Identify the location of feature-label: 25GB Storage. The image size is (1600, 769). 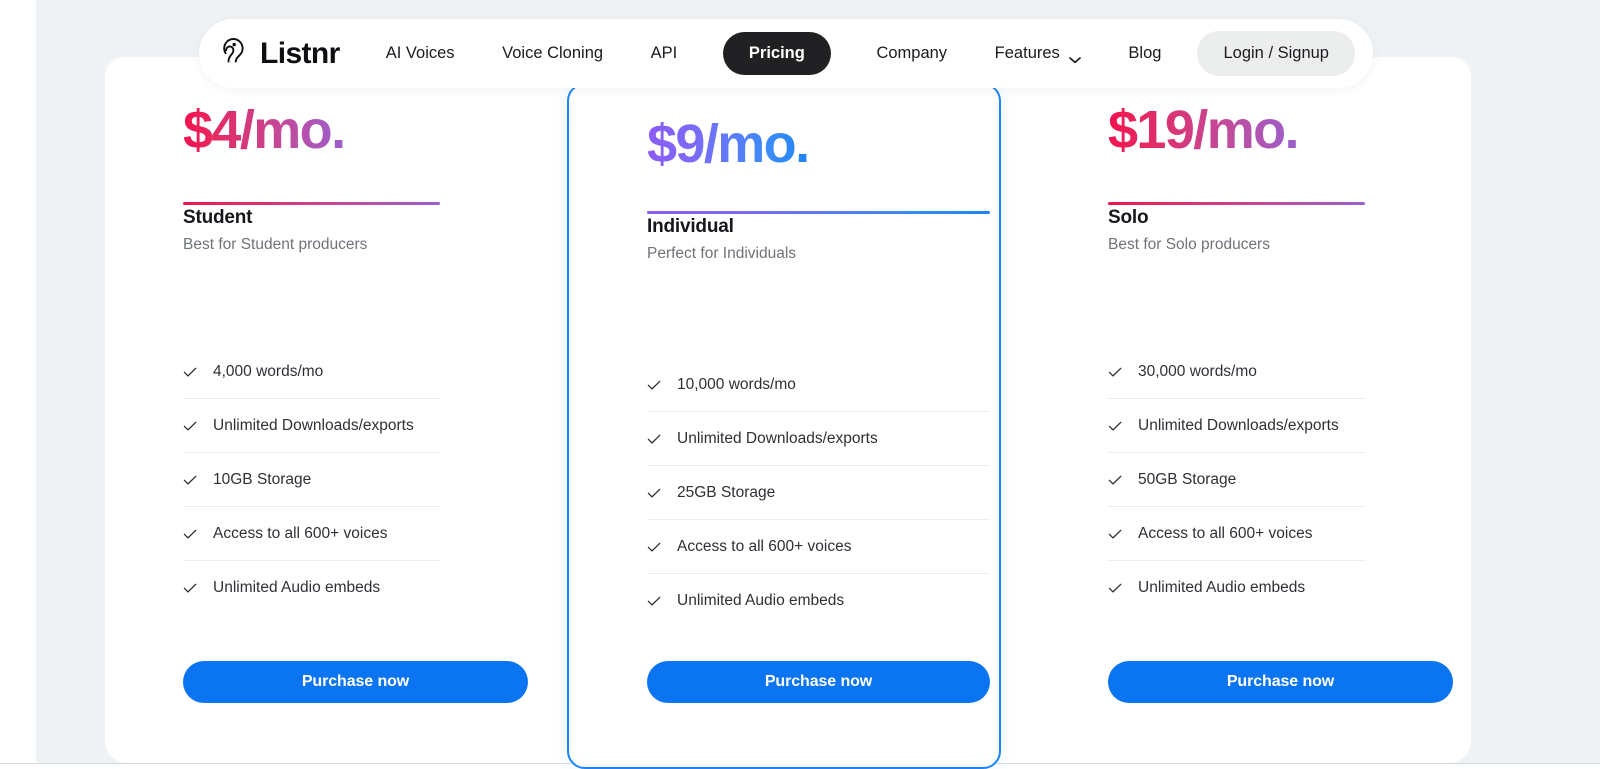
(726, 492).